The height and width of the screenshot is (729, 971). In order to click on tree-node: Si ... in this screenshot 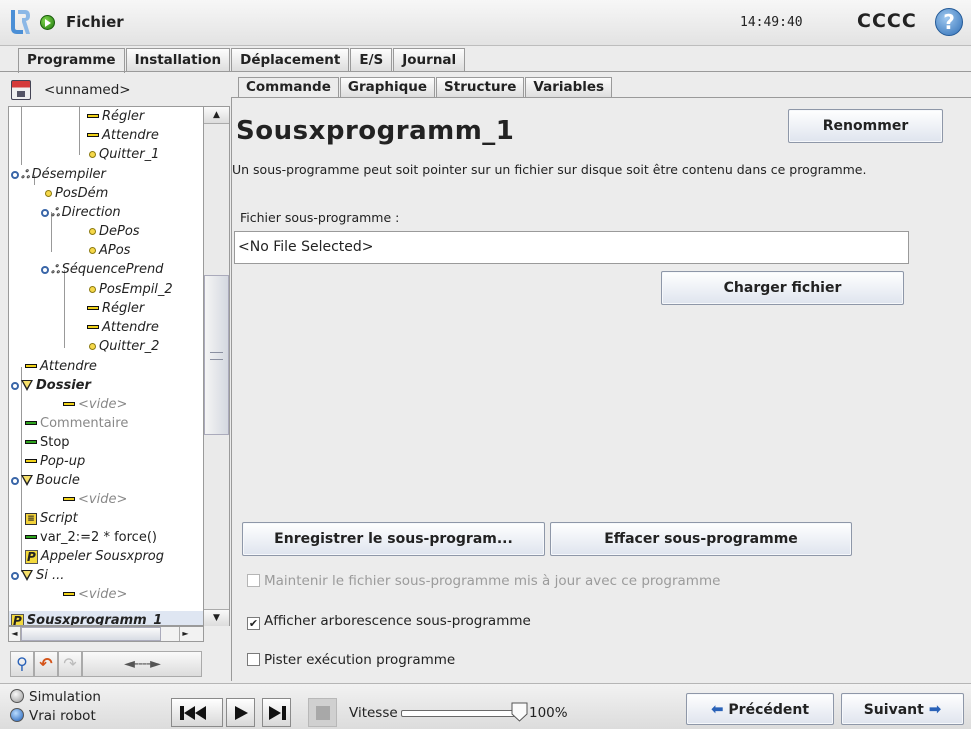, I will do `click(37, 575)`.